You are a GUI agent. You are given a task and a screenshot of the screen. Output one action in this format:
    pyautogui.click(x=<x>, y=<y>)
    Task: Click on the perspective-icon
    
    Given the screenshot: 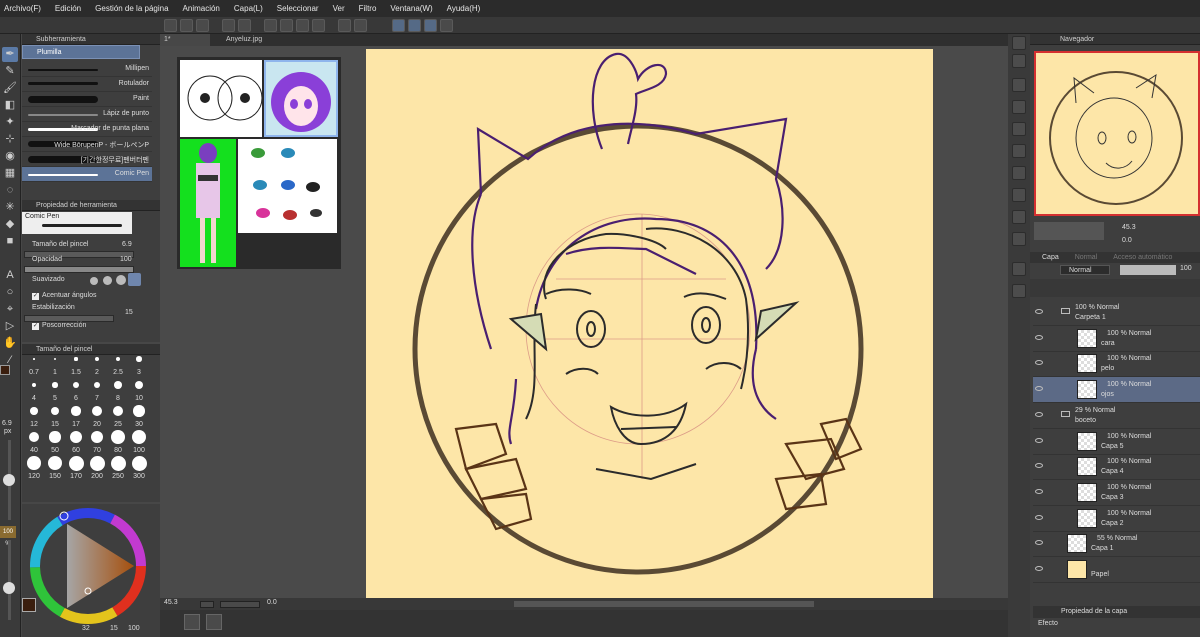 What is the action you would take?
    pyautogui.click(x=446, y=25)
    